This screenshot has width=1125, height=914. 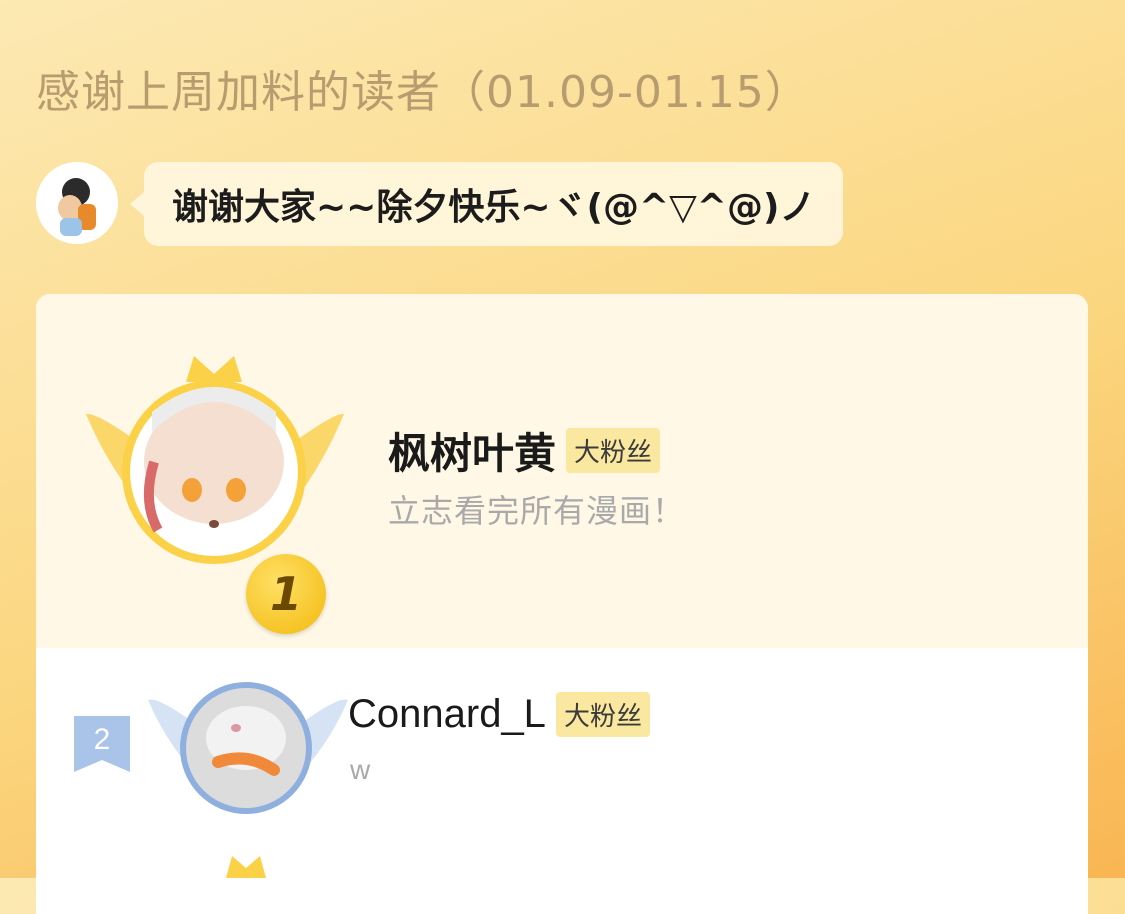 I want to click on rank-2-username: Connard_L, so click(x=447, y=714).